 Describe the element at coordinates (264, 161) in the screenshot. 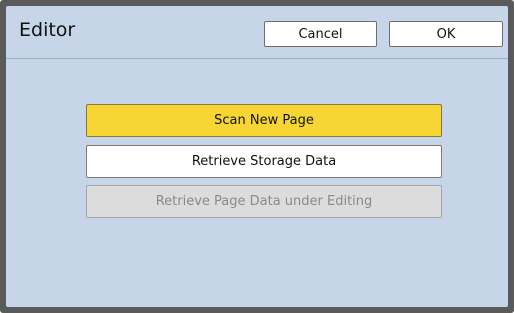

I see `retrieve-storage-data-button: Retrieve Storage Data` at that location.